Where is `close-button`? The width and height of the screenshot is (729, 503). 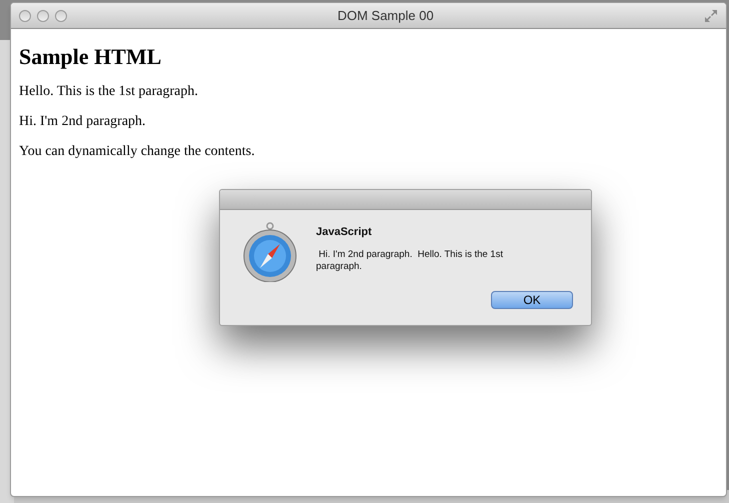
close-button is located at coordinates (25, 16).